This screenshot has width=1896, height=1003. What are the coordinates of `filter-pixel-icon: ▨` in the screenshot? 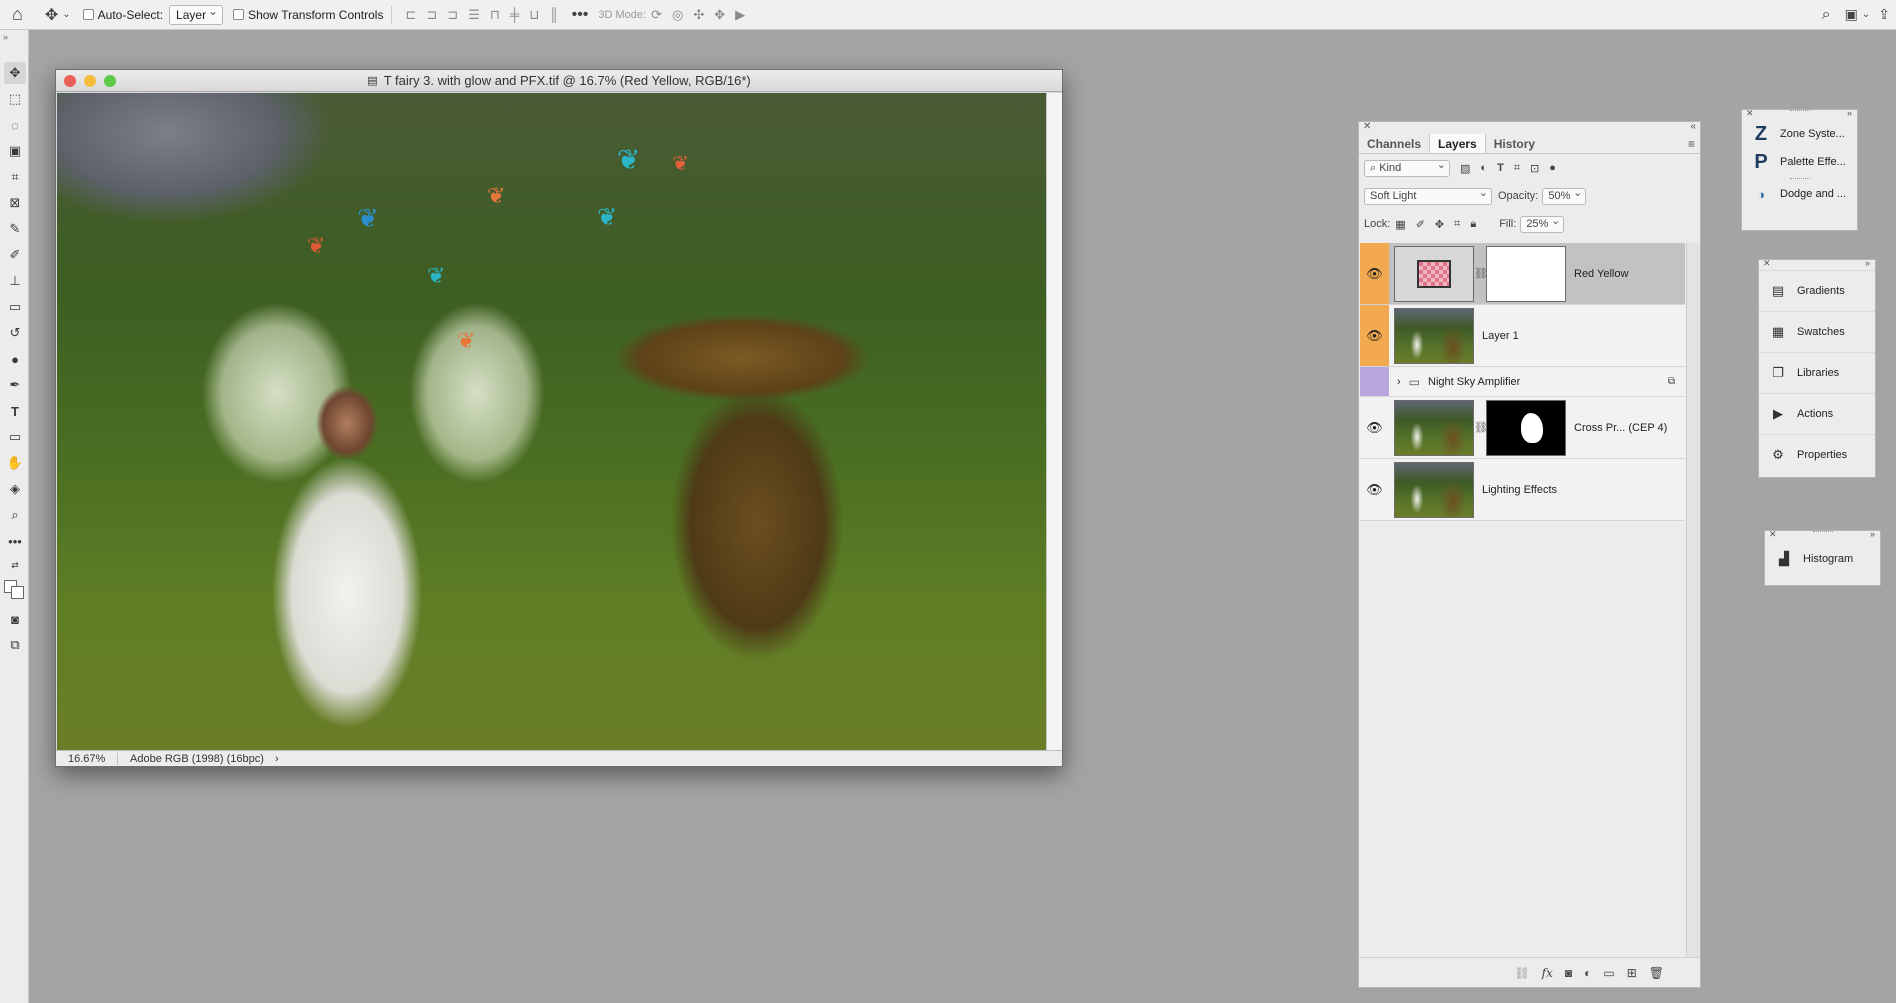 It's located at (1465, 168).